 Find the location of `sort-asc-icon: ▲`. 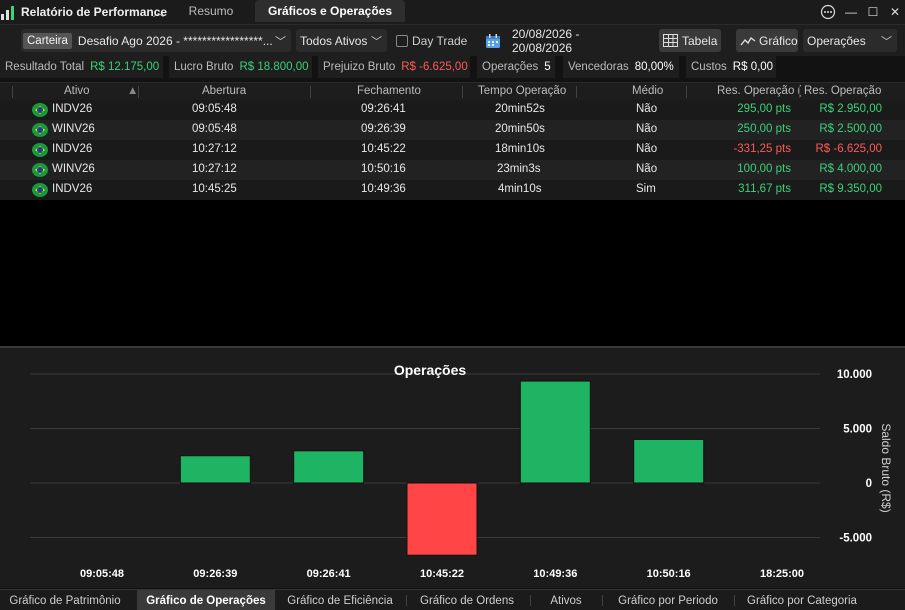

sort-asc-icon: ▲ is located at coordinates (132, 91).